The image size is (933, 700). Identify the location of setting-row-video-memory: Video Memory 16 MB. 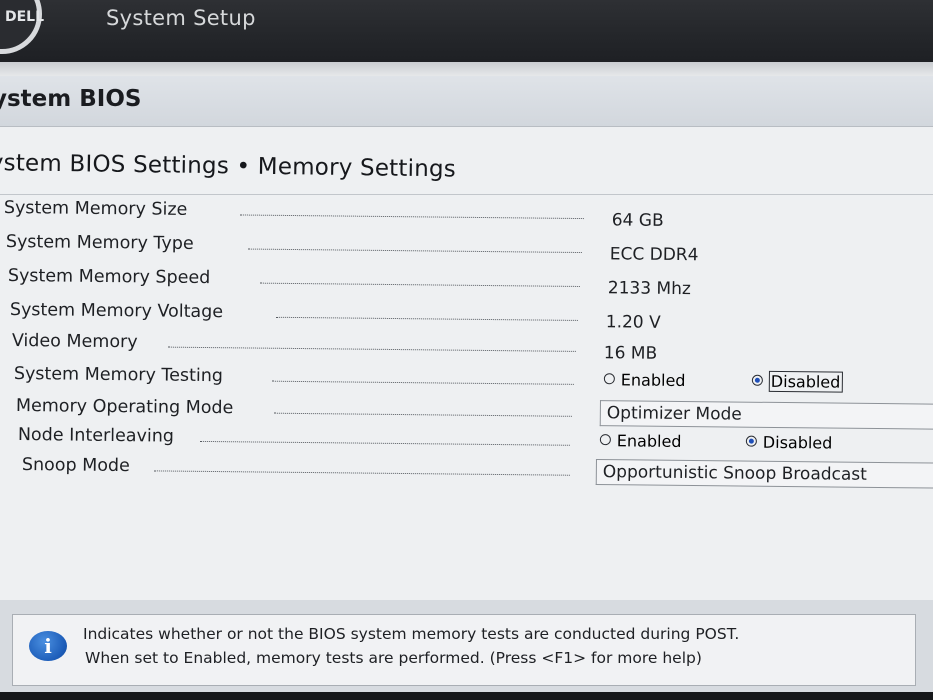
(471, 350).